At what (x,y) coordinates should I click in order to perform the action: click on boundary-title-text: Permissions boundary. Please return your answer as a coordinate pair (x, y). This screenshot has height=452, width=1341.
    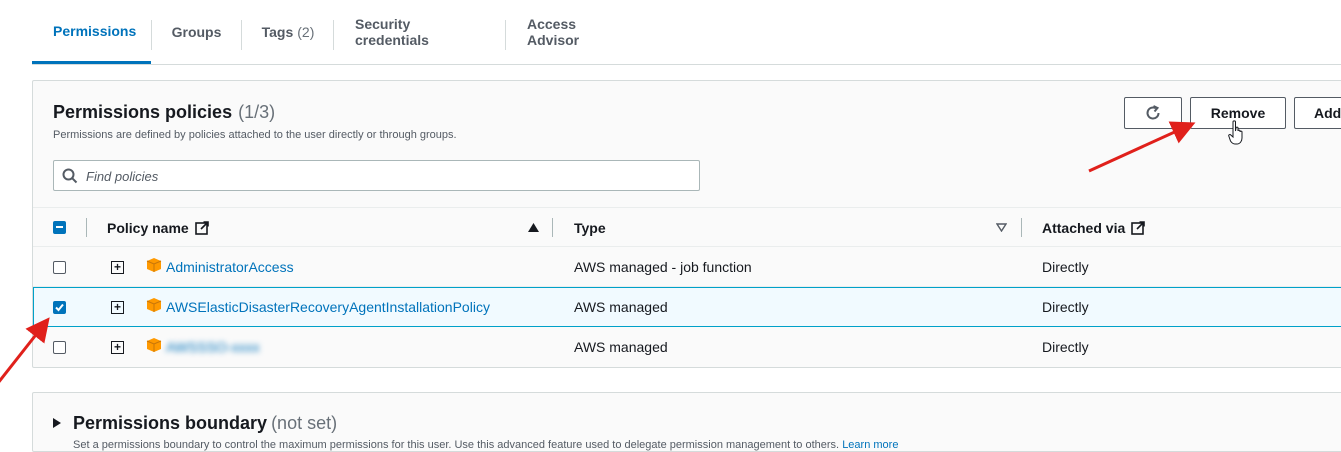
    Looking at the image, I should click on (170, 423).